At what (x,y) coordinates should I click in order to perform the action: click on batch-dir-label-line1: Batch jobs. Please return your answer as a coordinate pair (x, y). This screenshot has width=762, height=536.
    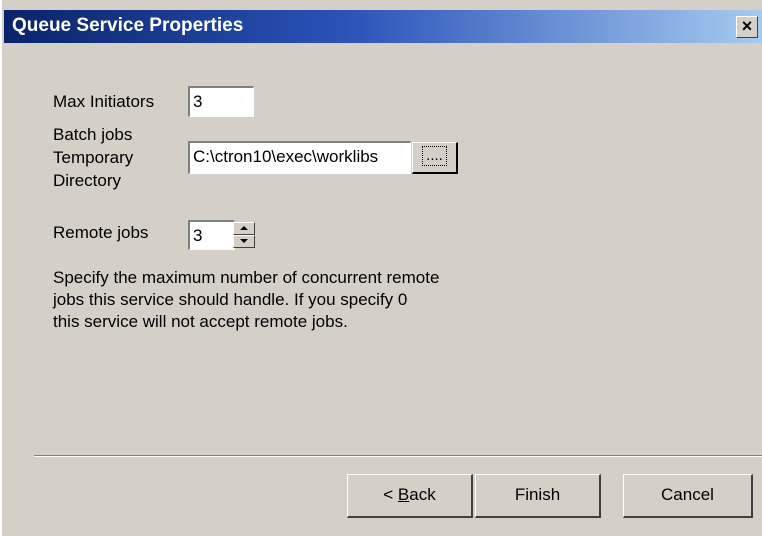
    Looking at the image, I should click on (93, 134).